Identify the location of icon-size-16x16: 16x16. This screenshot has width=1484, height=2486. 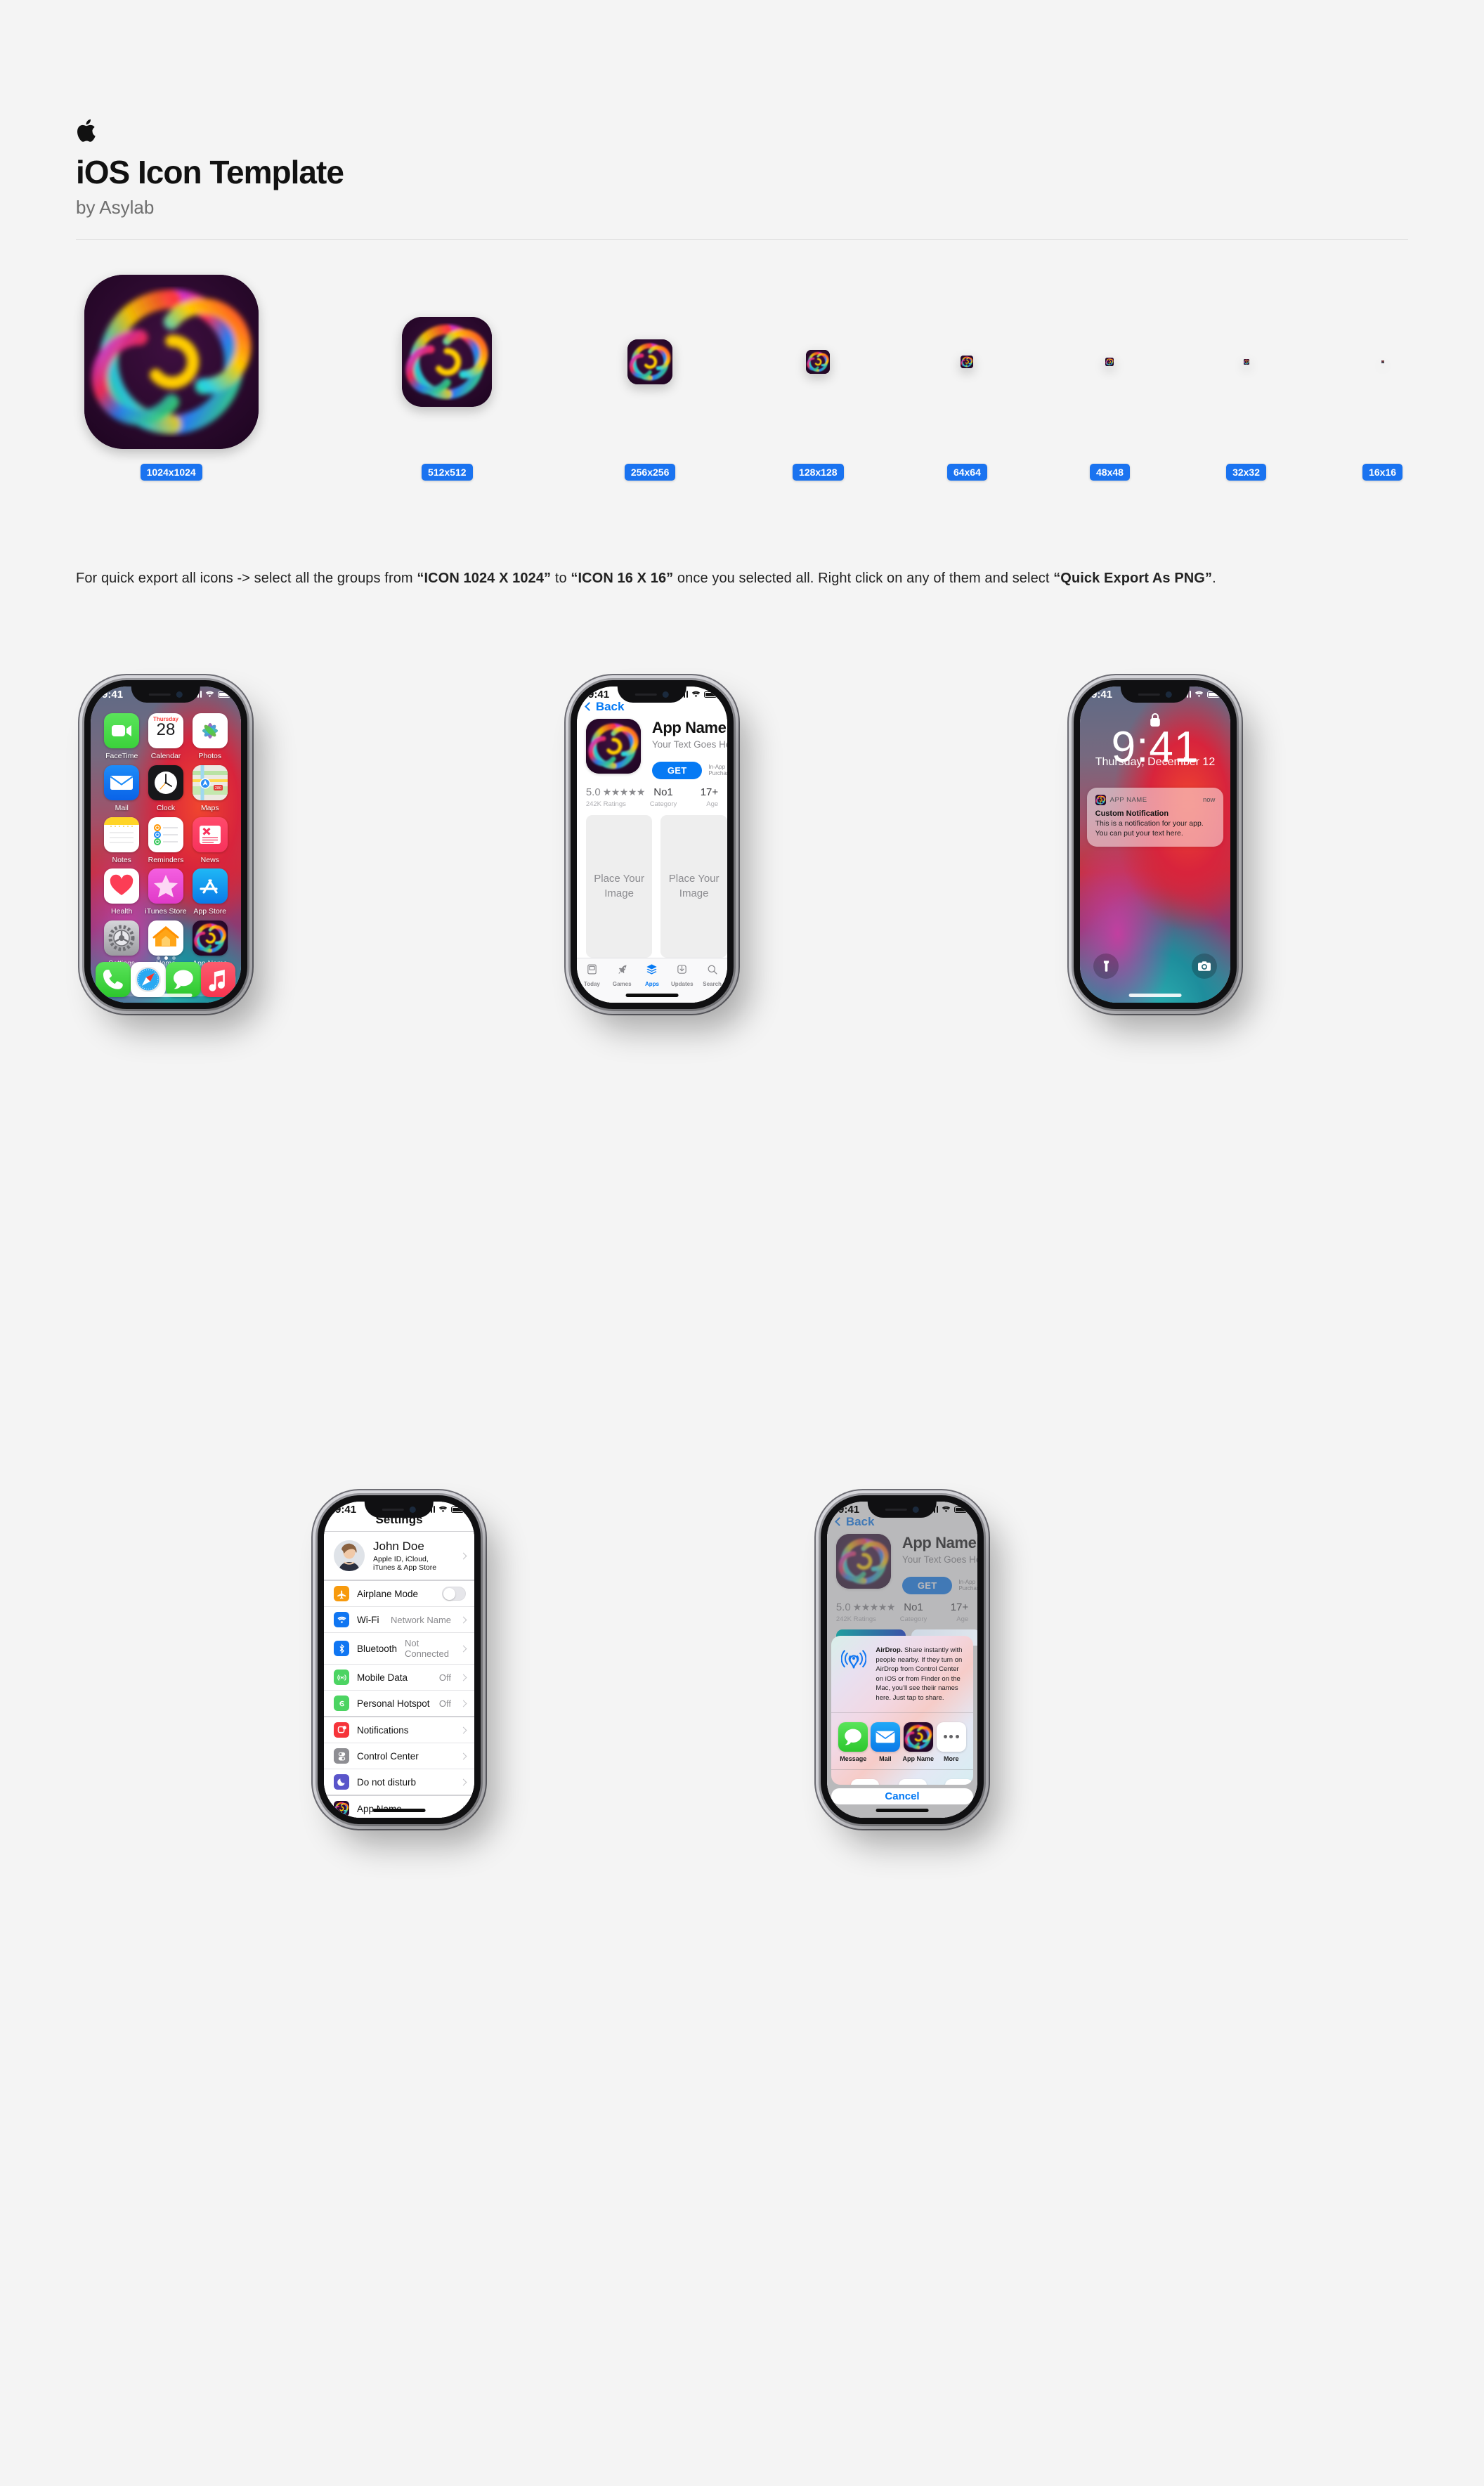
(1383, 379).